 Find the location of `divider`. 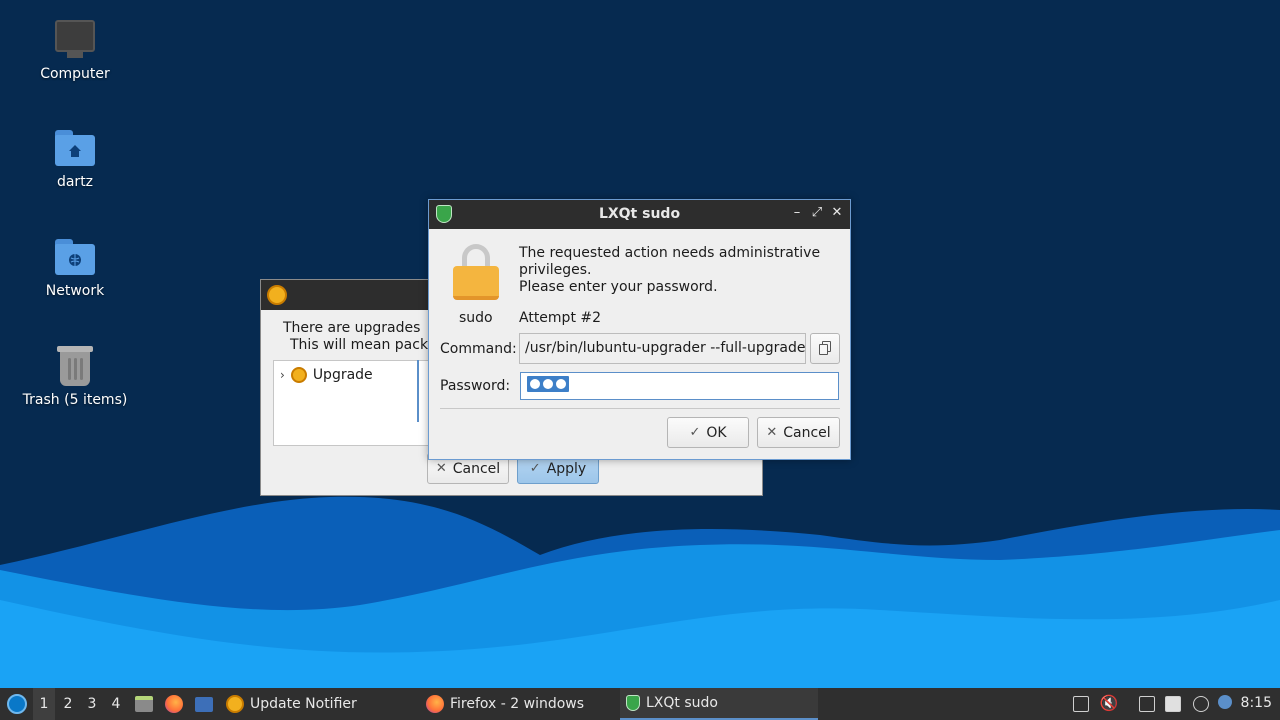

divider is located at coordinates (640, 408).